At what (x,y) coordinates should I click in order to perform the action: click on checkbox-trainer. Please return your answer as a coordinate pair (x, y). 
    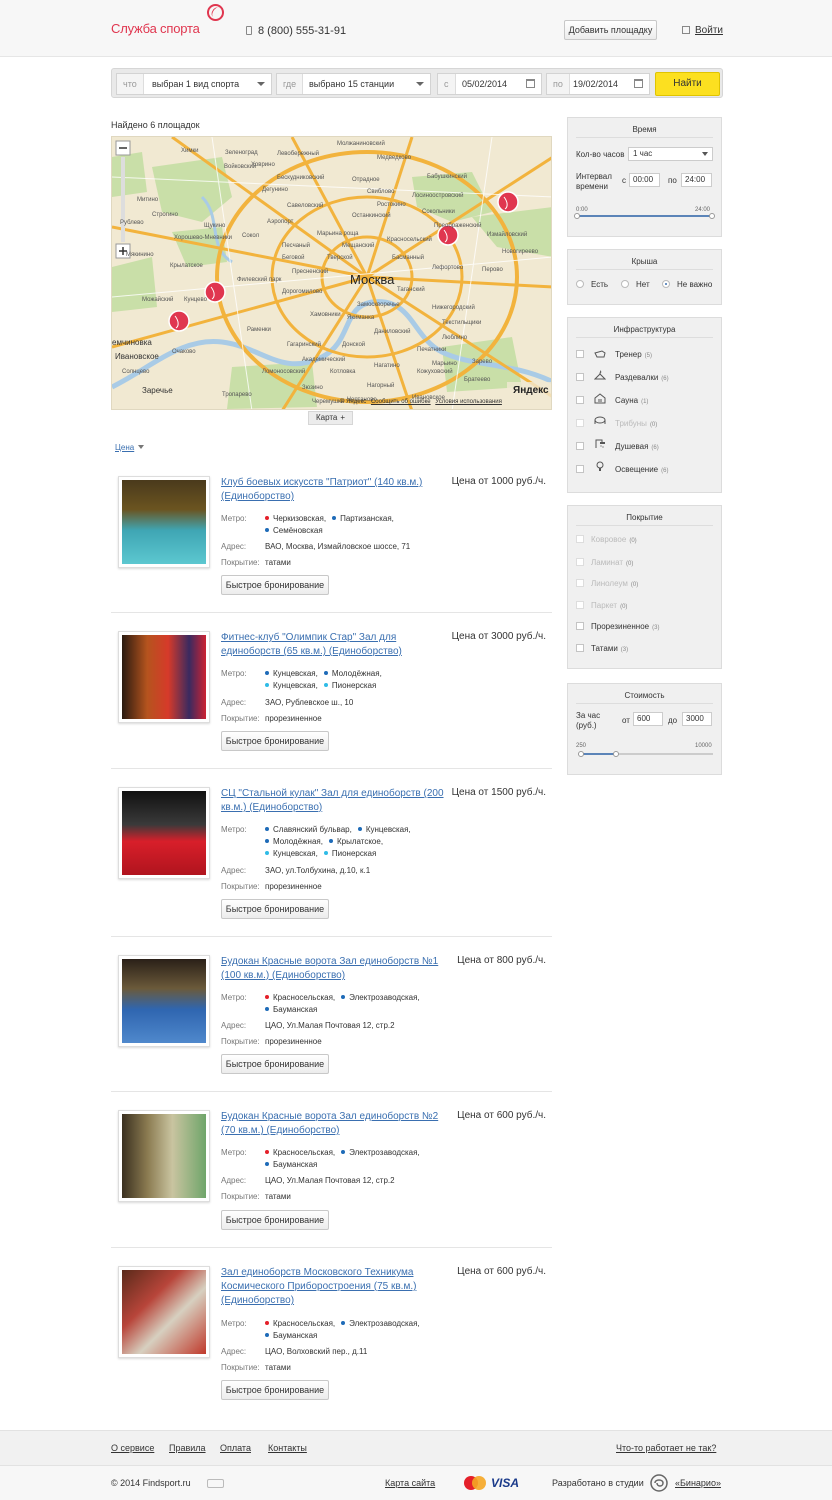
    Looking at the image, I should click on (580, 354).